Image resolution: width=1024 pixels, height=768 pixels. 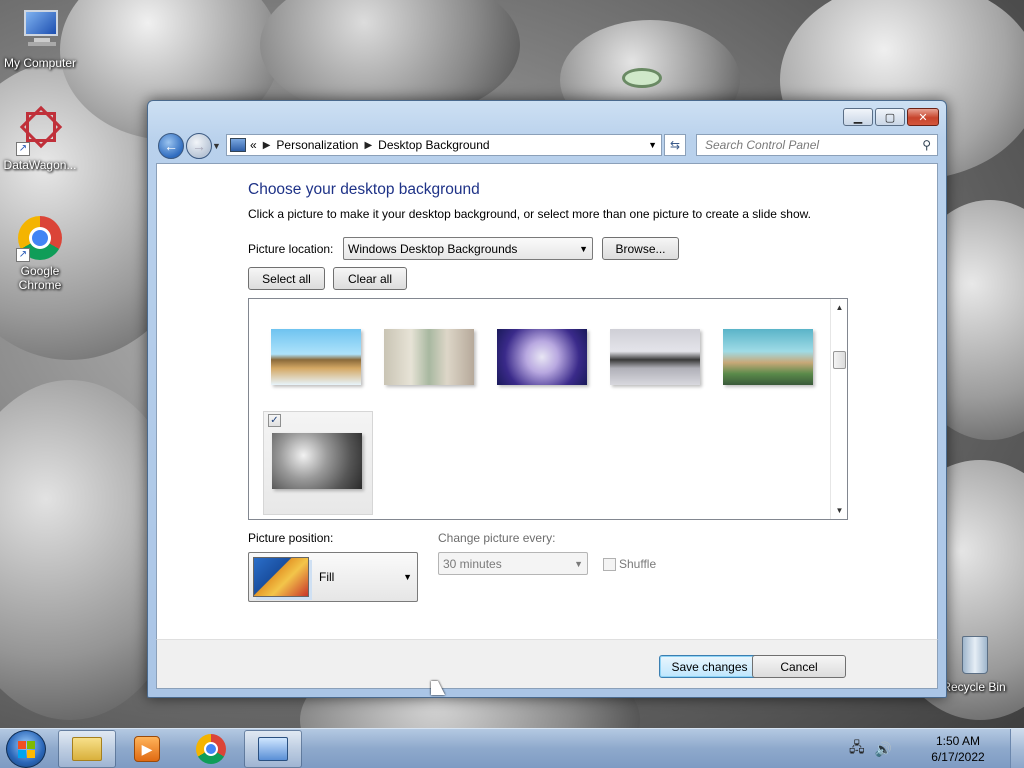 I want to click on breadcrumb-desktop-background: Desktop Background, so click(x=433, y=145).